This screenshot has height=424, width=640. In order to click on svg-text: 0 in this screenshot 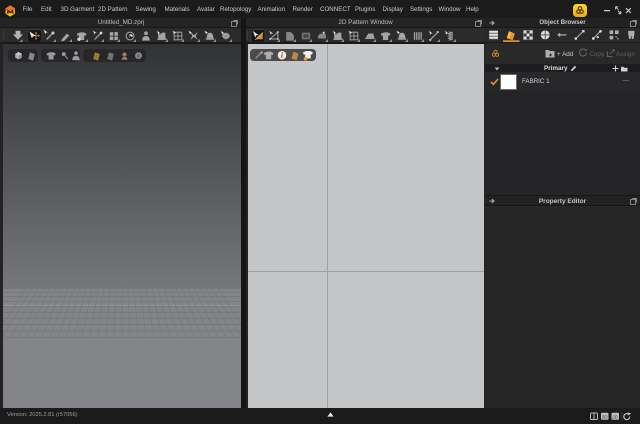, I will do `click(138, 56)`.